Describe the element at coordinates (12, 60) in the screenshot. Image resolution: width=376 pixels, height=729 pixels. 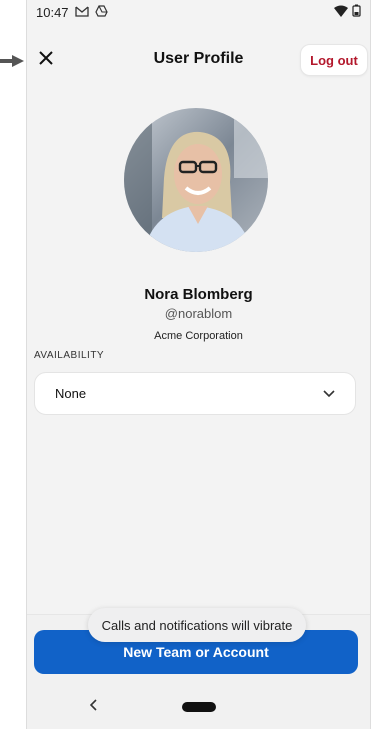
I see `pointer-arrow-icon` at that location.